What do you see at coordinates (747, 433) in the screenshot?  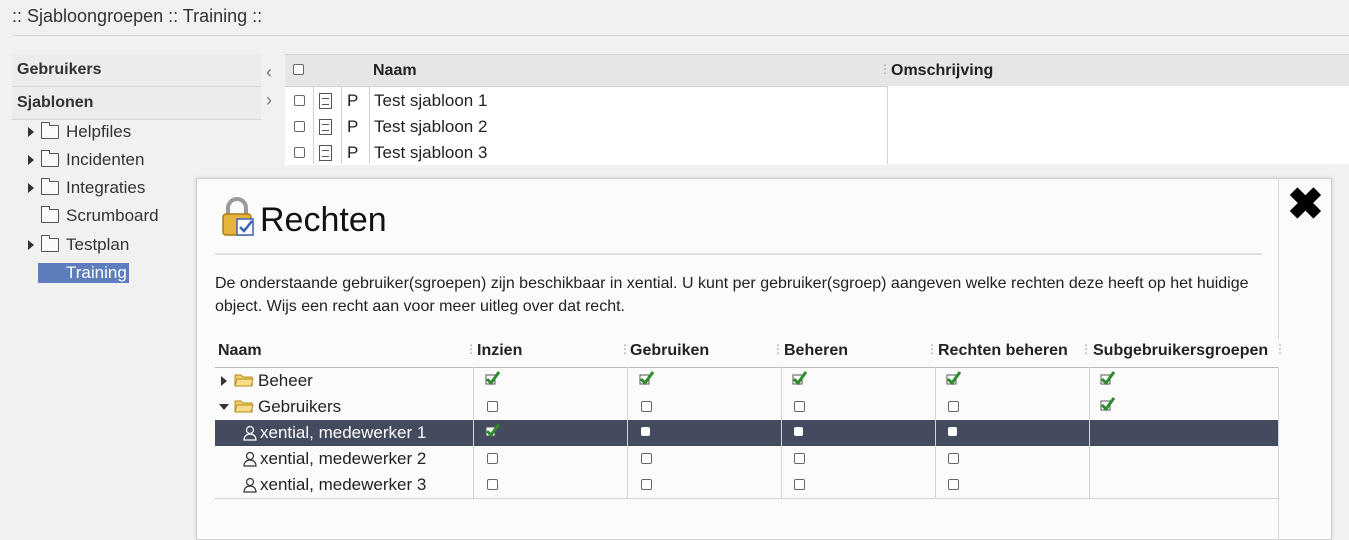 I see `user-row: xential, medewerker 1` at bounding box center [747, 433].